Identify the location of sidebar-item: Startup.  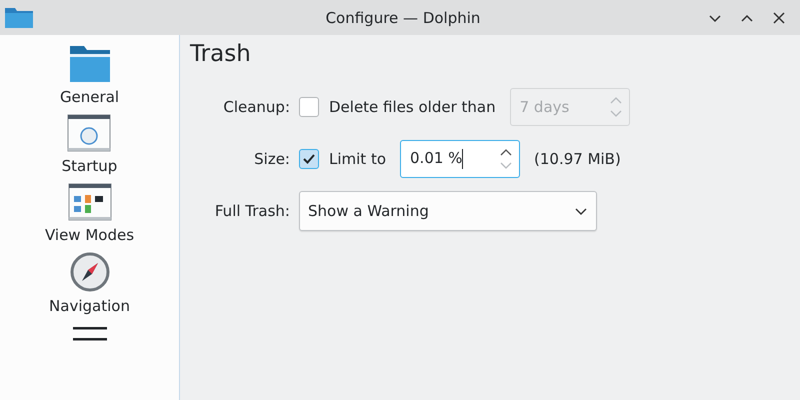
(90, 144).